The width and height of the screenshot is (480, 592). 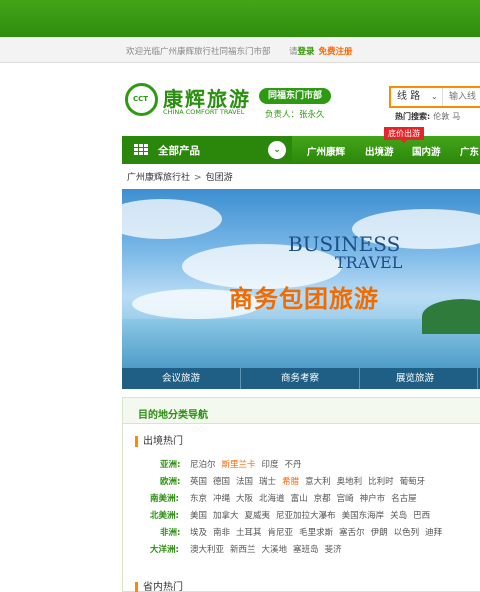 I want to click on cct-logo-icon: CCT, so click(x=141, y=99).